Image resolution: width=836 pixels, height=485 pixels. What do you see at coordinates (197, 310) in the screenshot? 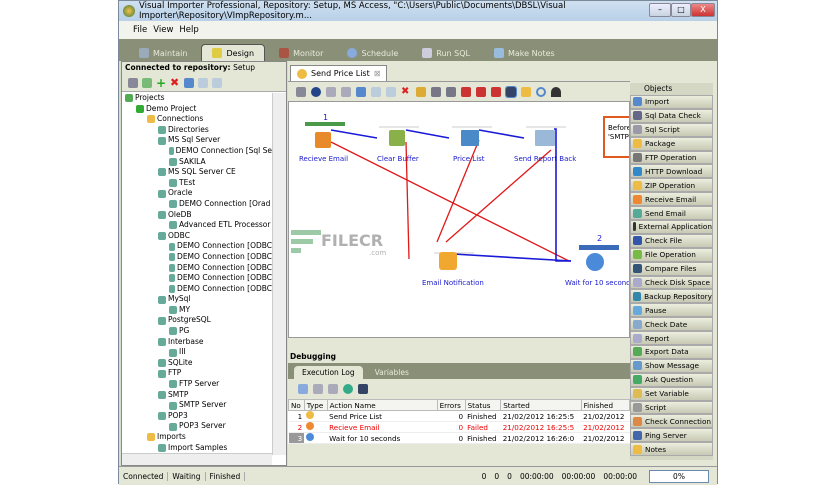
I see `tree-item: MY` at bounding box center [197, 310].